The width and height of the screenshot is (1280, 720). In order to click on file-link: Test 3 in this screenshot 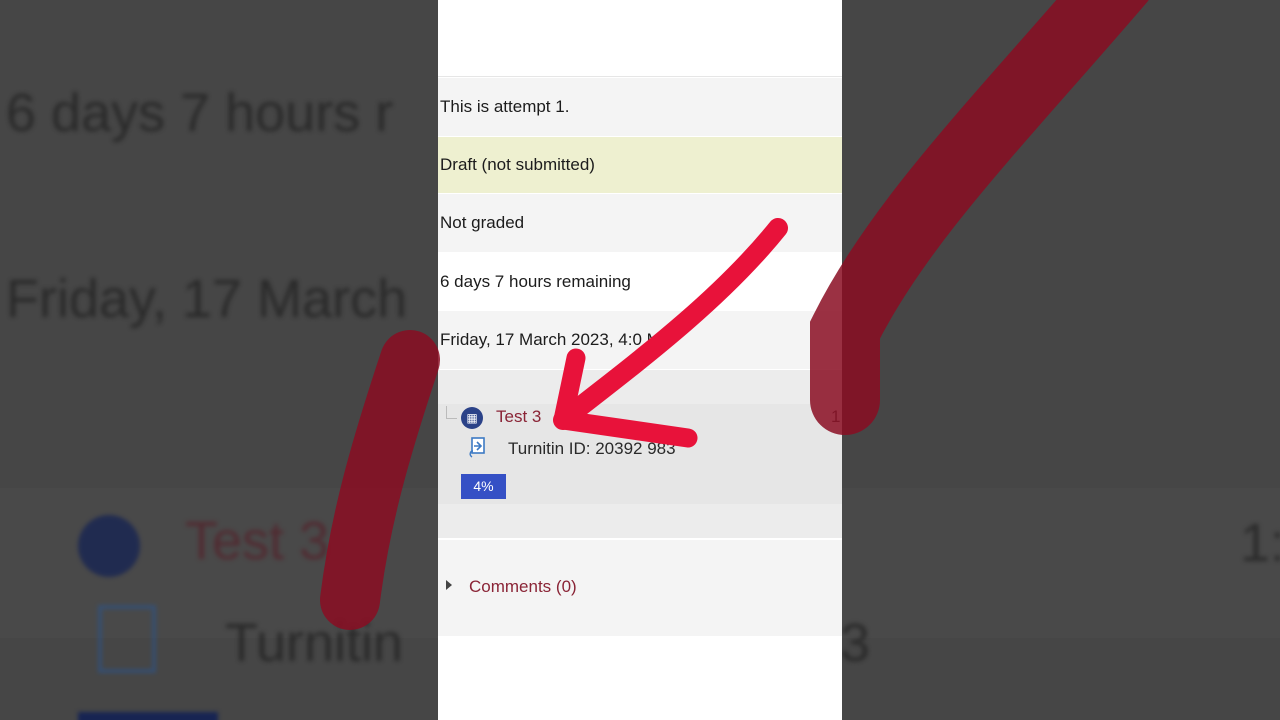, I will do `click(518, 417)`.